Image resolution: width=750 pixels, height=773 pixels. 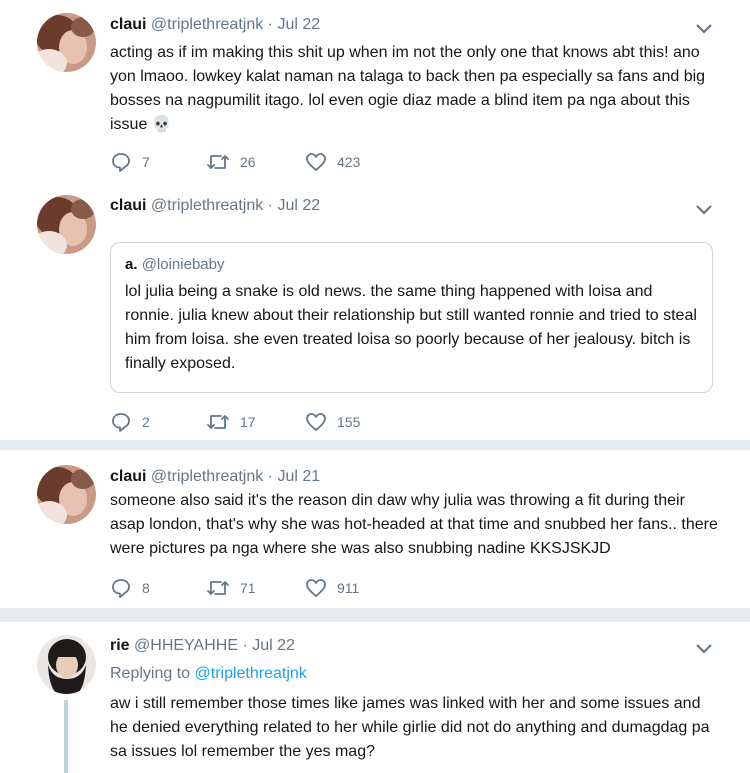 What do you see at coordinates (348, 588) in the screenshot?
I see `like-count: 911` at bounding box center [348, 588].